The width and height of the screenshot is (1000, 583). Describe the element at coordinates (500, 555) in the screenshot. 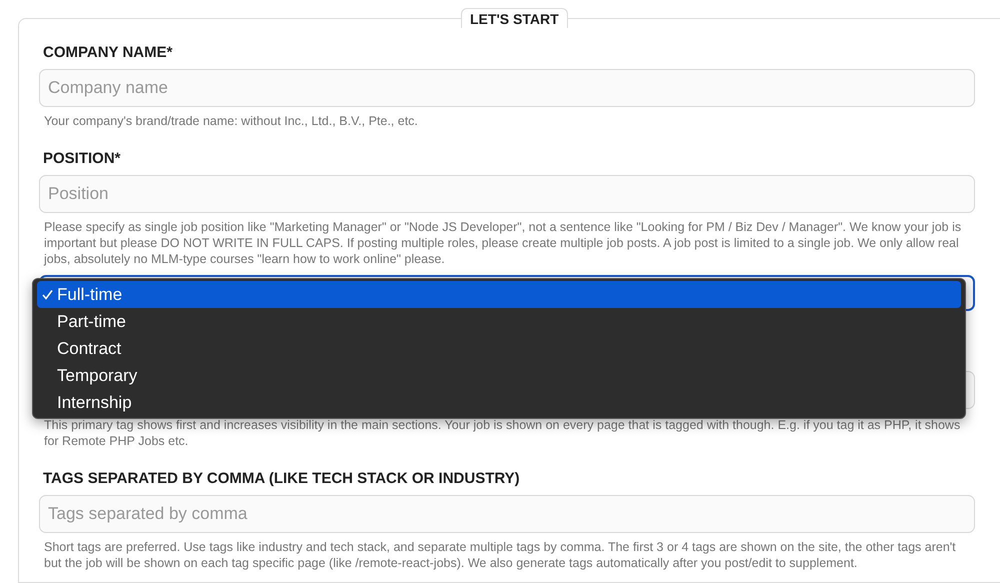

I see `help-text: Short tags are preferred. Use tags like industry and tech stack, and separate multiple tags by comma. The first 3 or 4 tags are shown on the site, the other tags aren't but the job will be shown on each tag specific page (like /remote-react-jobs). We also generate tags automatically after you post/edit to supplement.` at that location.